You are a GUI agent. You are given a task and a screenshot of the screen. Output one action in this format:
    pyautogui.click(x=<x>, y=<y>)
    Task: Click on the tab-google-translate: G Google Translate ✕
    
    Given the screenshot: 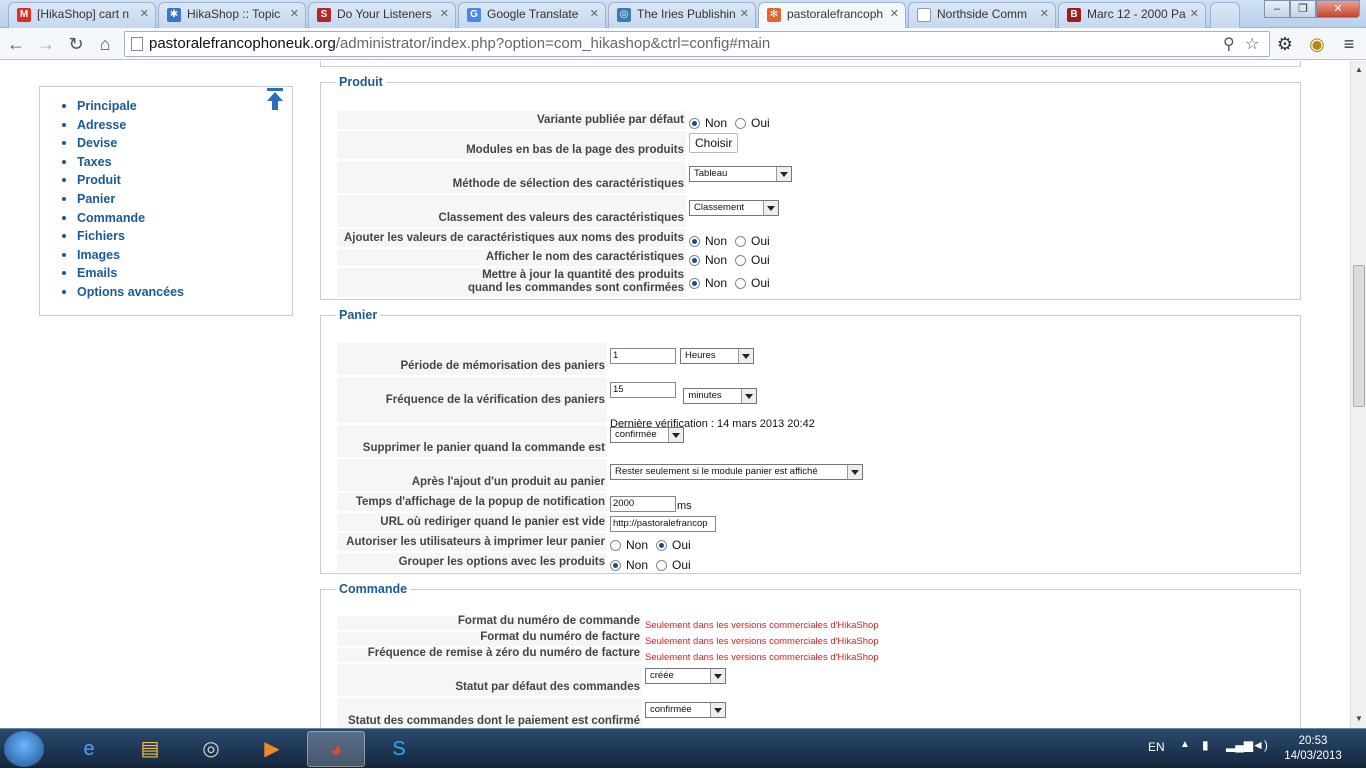 What is the action you would take?
    pyautogui.click(x=532, y=15)
    